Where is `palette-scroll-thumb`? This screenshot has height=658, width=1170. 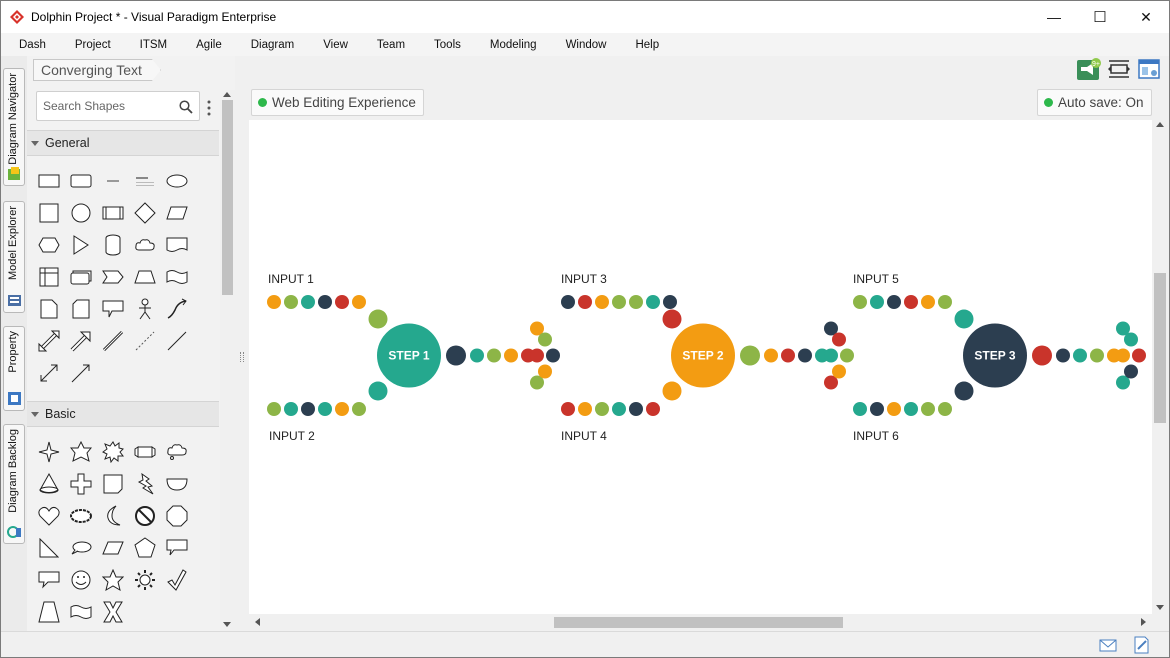 palette-scroll-thumb is located at coordinates (227, 197).